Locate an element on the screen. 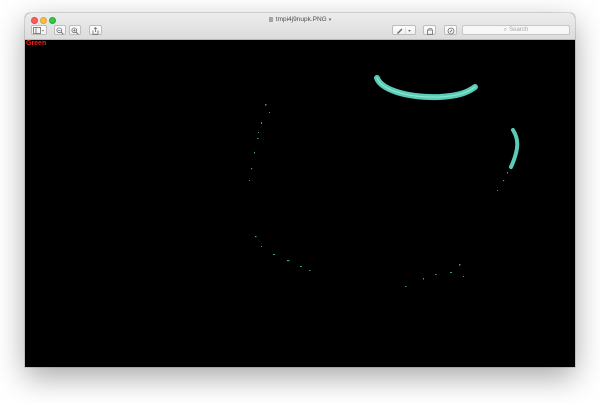 The height and width of the screenshot is (403, 600). title-chevron-down-icon: ▾ is located at coordinates (330, 20).